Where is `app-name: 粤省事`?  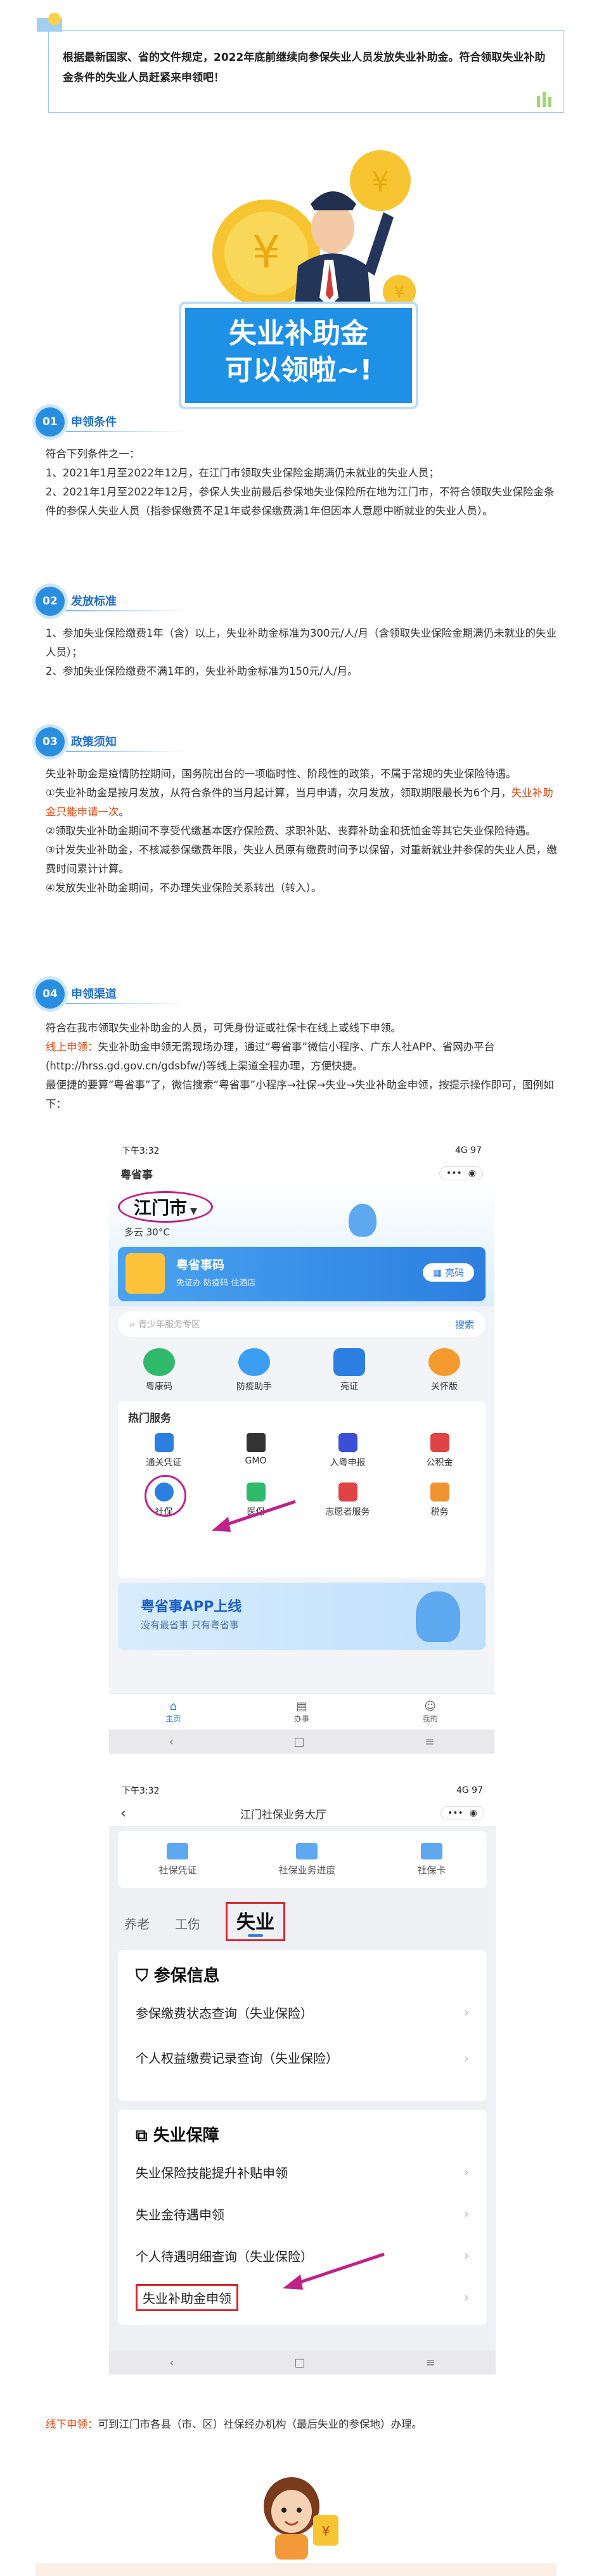
app-name: 粤省事 is located at coordinates (136, 1175).